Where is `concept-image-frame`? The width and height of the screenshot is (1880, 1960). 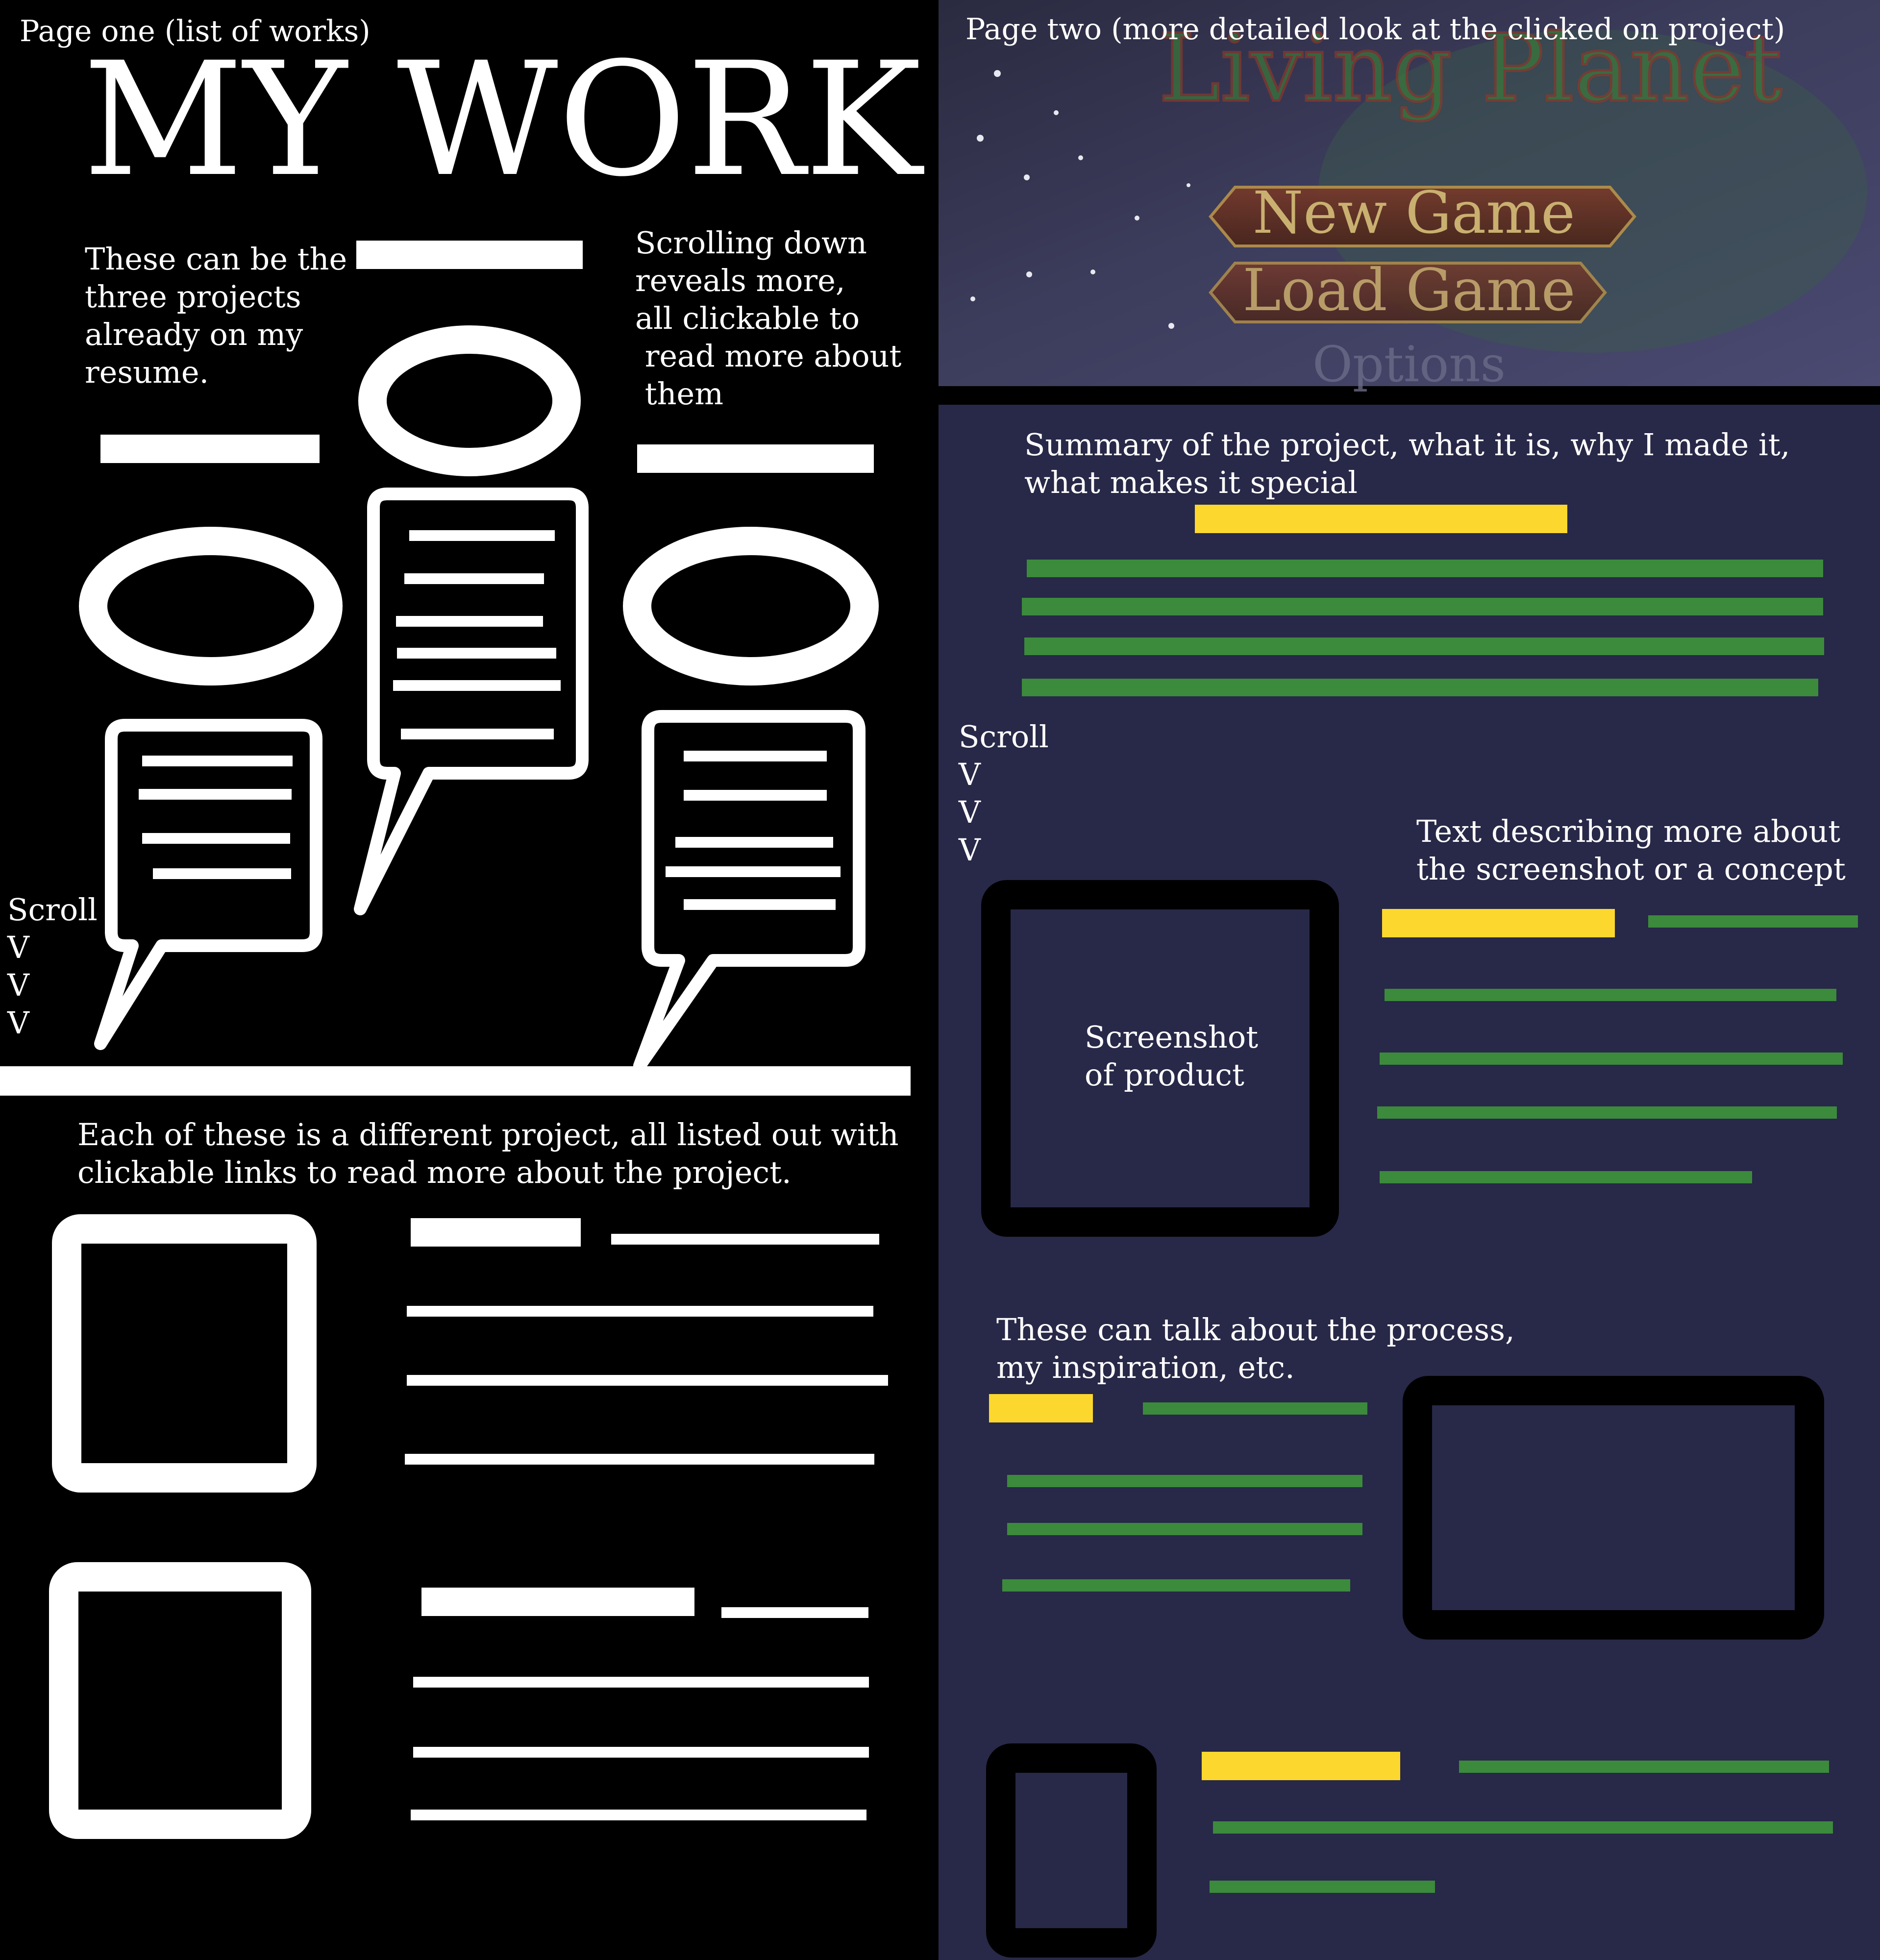
concept-image-frame is located at coordinates (1071, 1850).